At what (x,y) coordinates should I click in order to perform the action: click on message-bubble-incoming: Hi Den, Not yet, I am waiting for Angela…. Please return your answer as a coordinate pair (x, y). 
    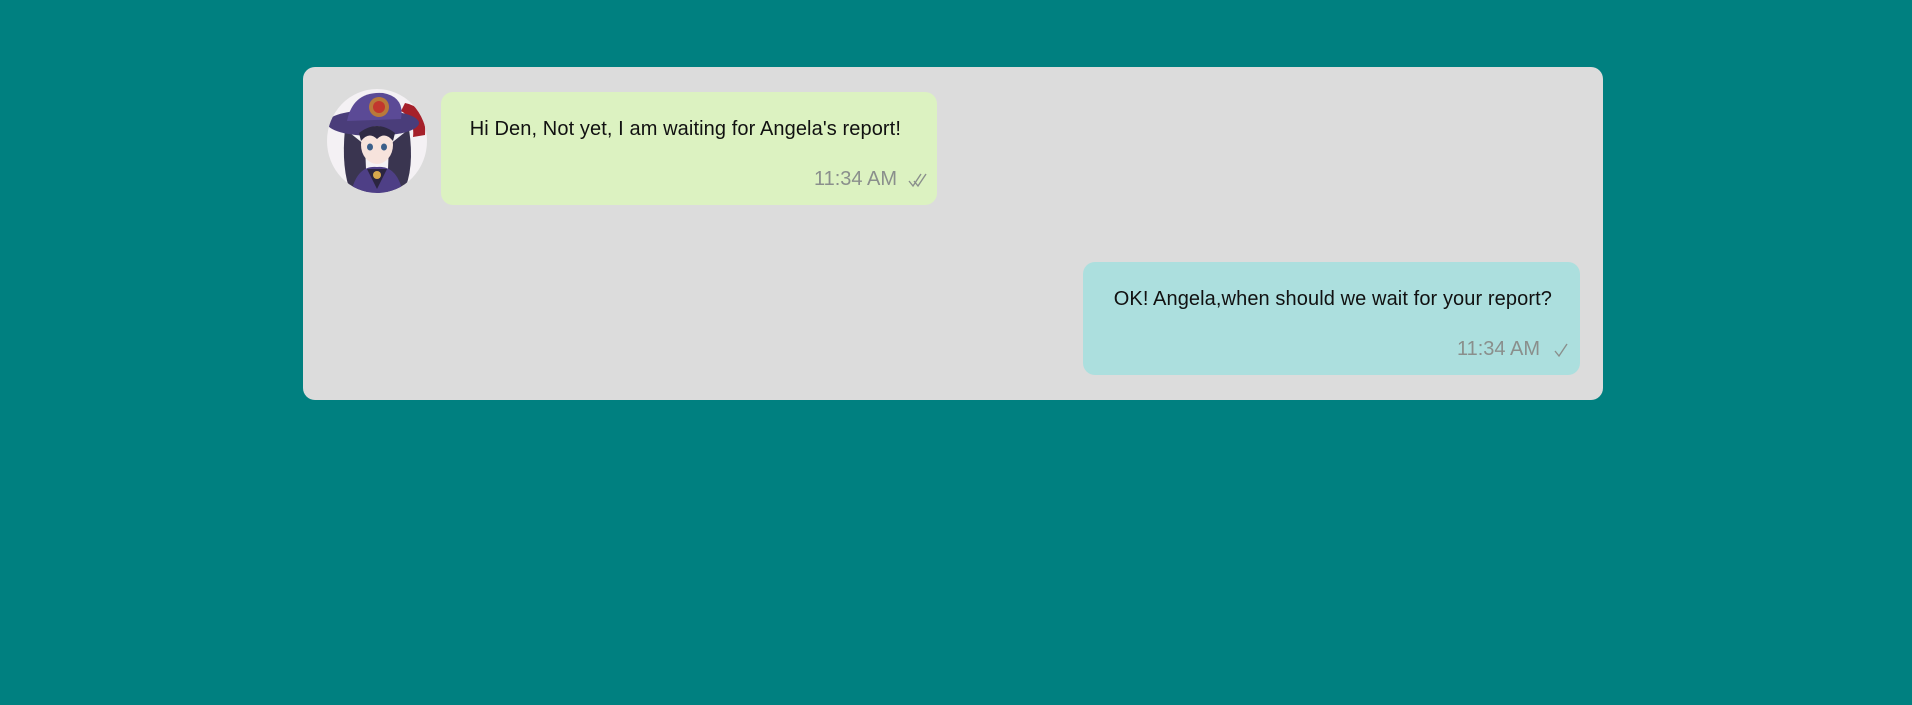
    Looking at the image, I should click on (689, 148).